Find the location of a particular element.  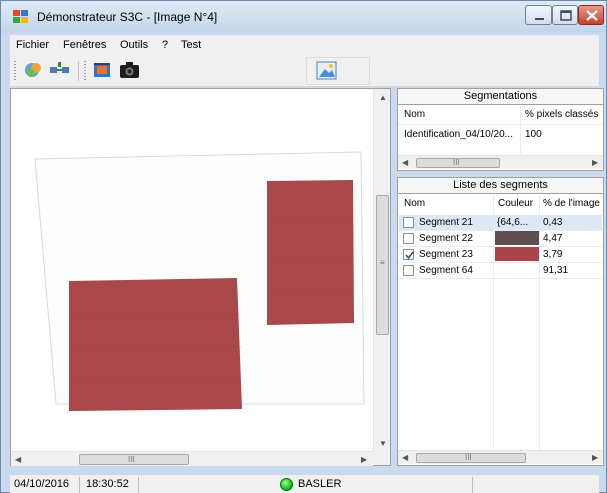

segmentation-icon is located at coordinates (33, 70).